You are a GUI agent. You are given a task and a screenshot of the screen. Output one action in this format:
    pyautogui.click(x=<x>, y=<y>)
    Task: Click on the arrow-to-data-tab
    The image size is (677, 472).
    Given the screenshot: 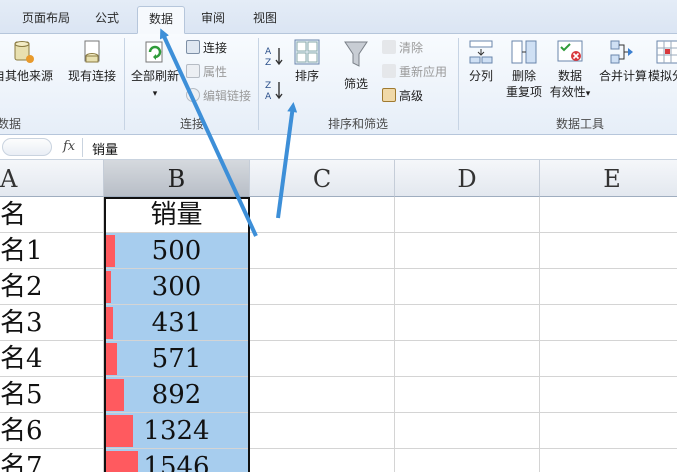 What is the action you would take?
    pyautogui.click(x=208, y=132)
    